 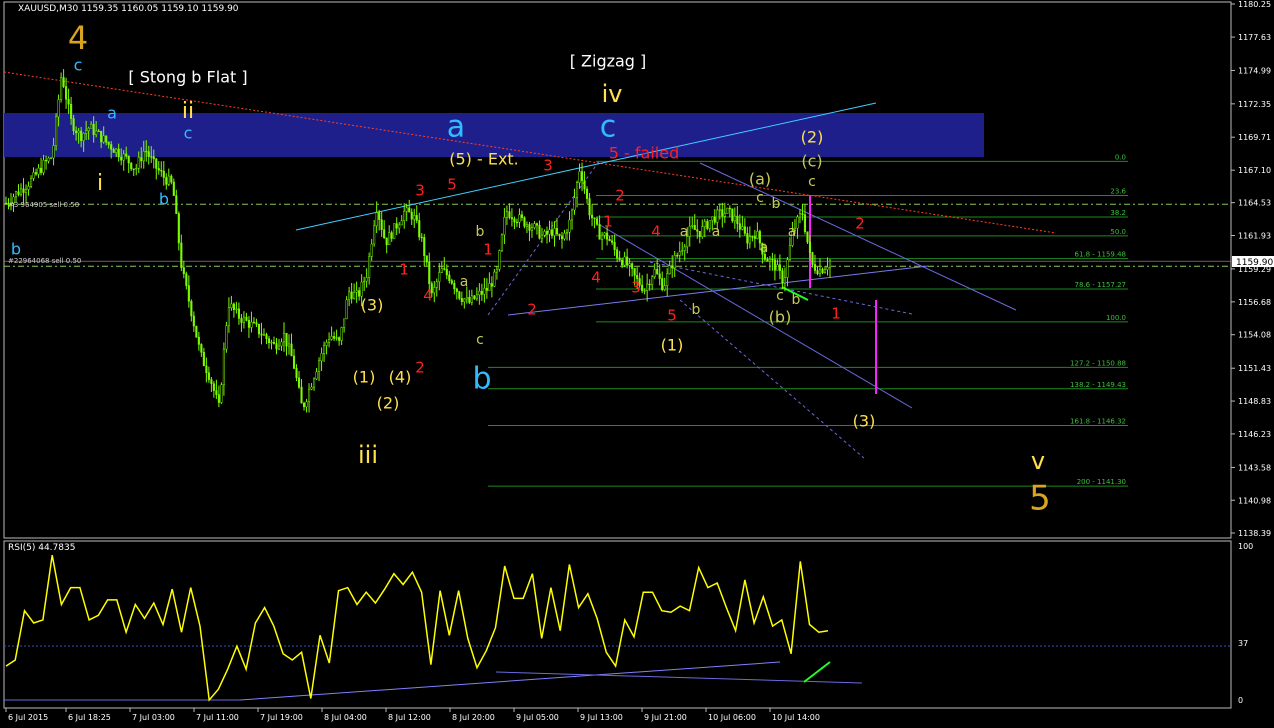 What do you see at coordinates (345, 717) in the screenshot?
I see `time-tick-label: 8 Jul 04:00` at bounding box center [345, 717].